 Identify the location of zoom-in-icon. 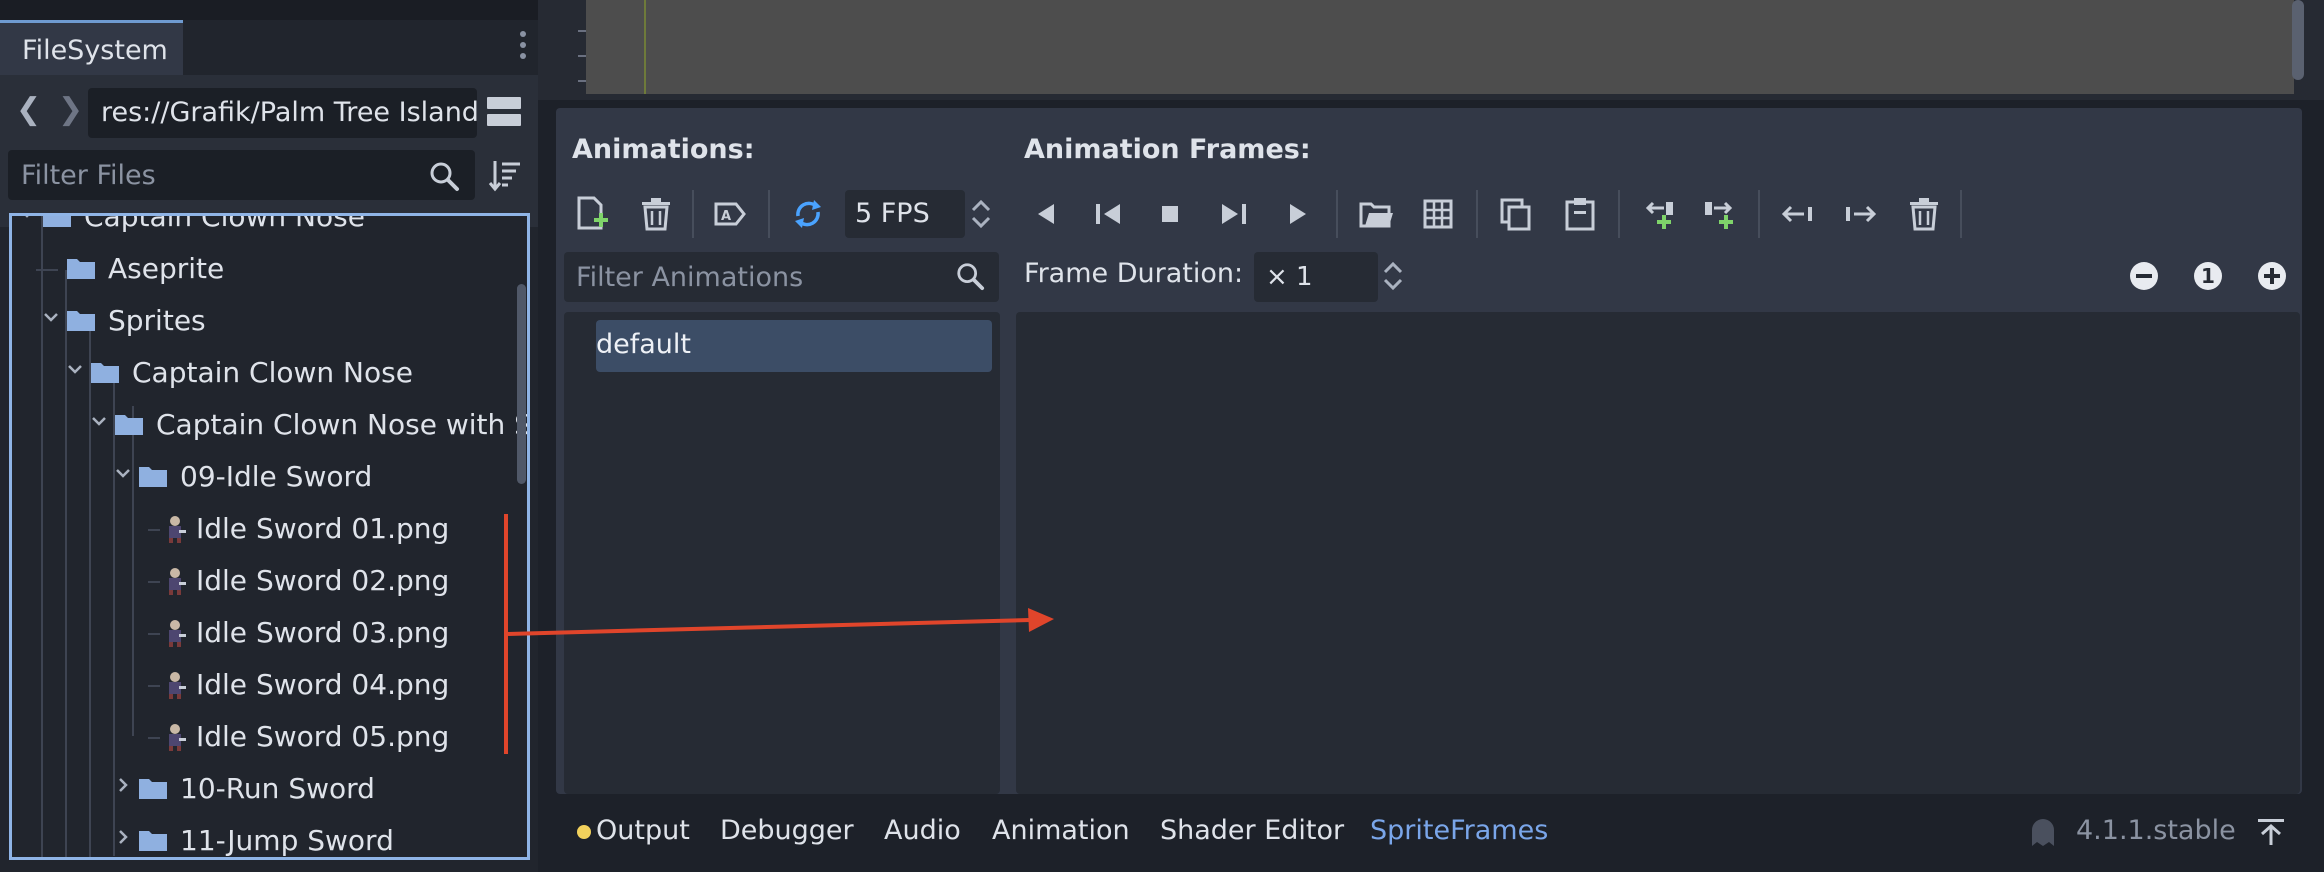
(2272, 276).